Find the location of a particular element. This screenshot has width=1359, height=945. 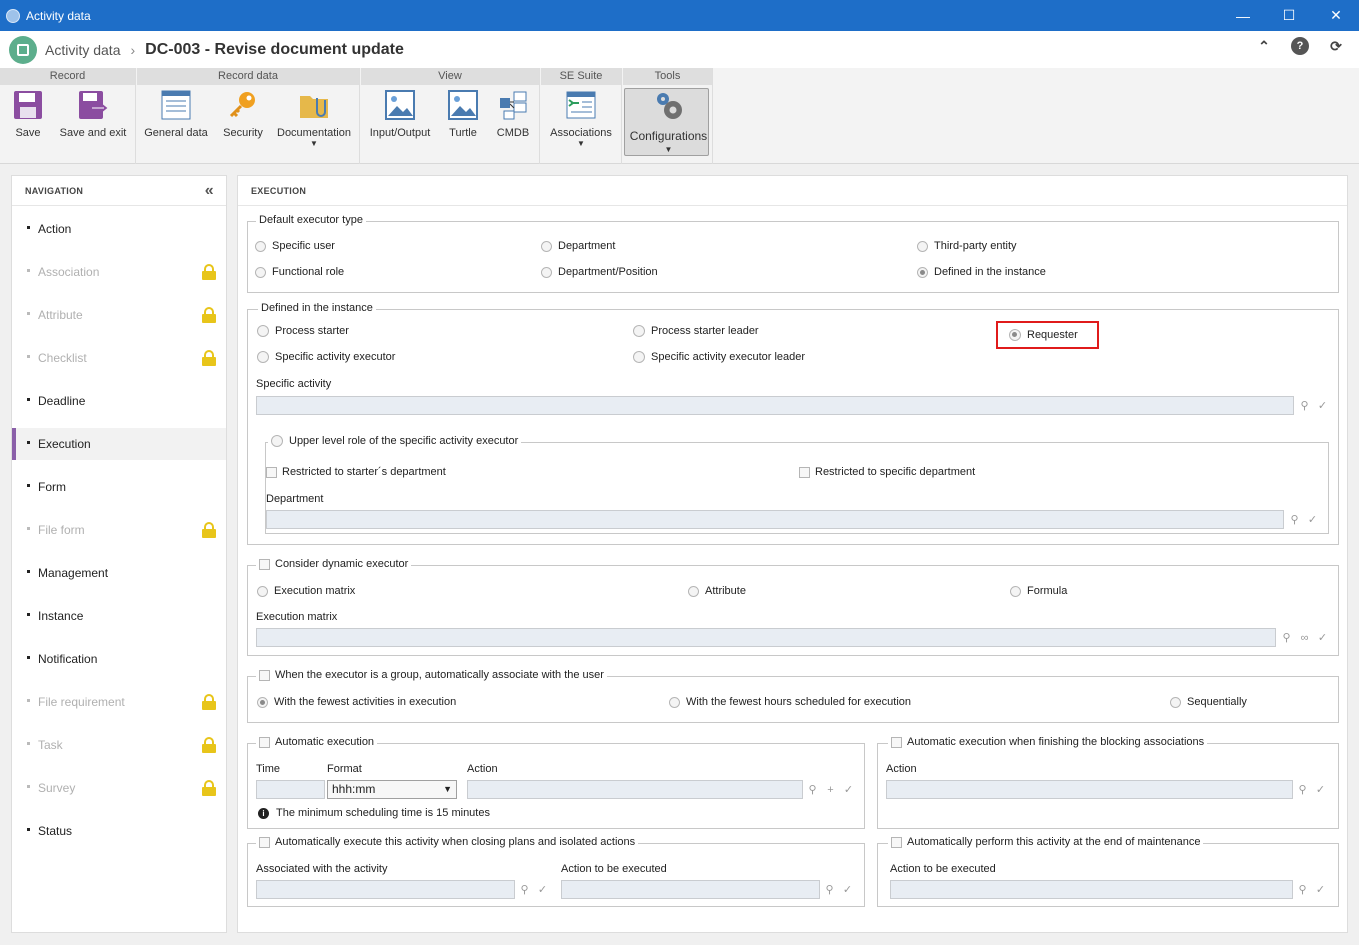

input-output-button: Input/Output is located at coordinates (400, 114).